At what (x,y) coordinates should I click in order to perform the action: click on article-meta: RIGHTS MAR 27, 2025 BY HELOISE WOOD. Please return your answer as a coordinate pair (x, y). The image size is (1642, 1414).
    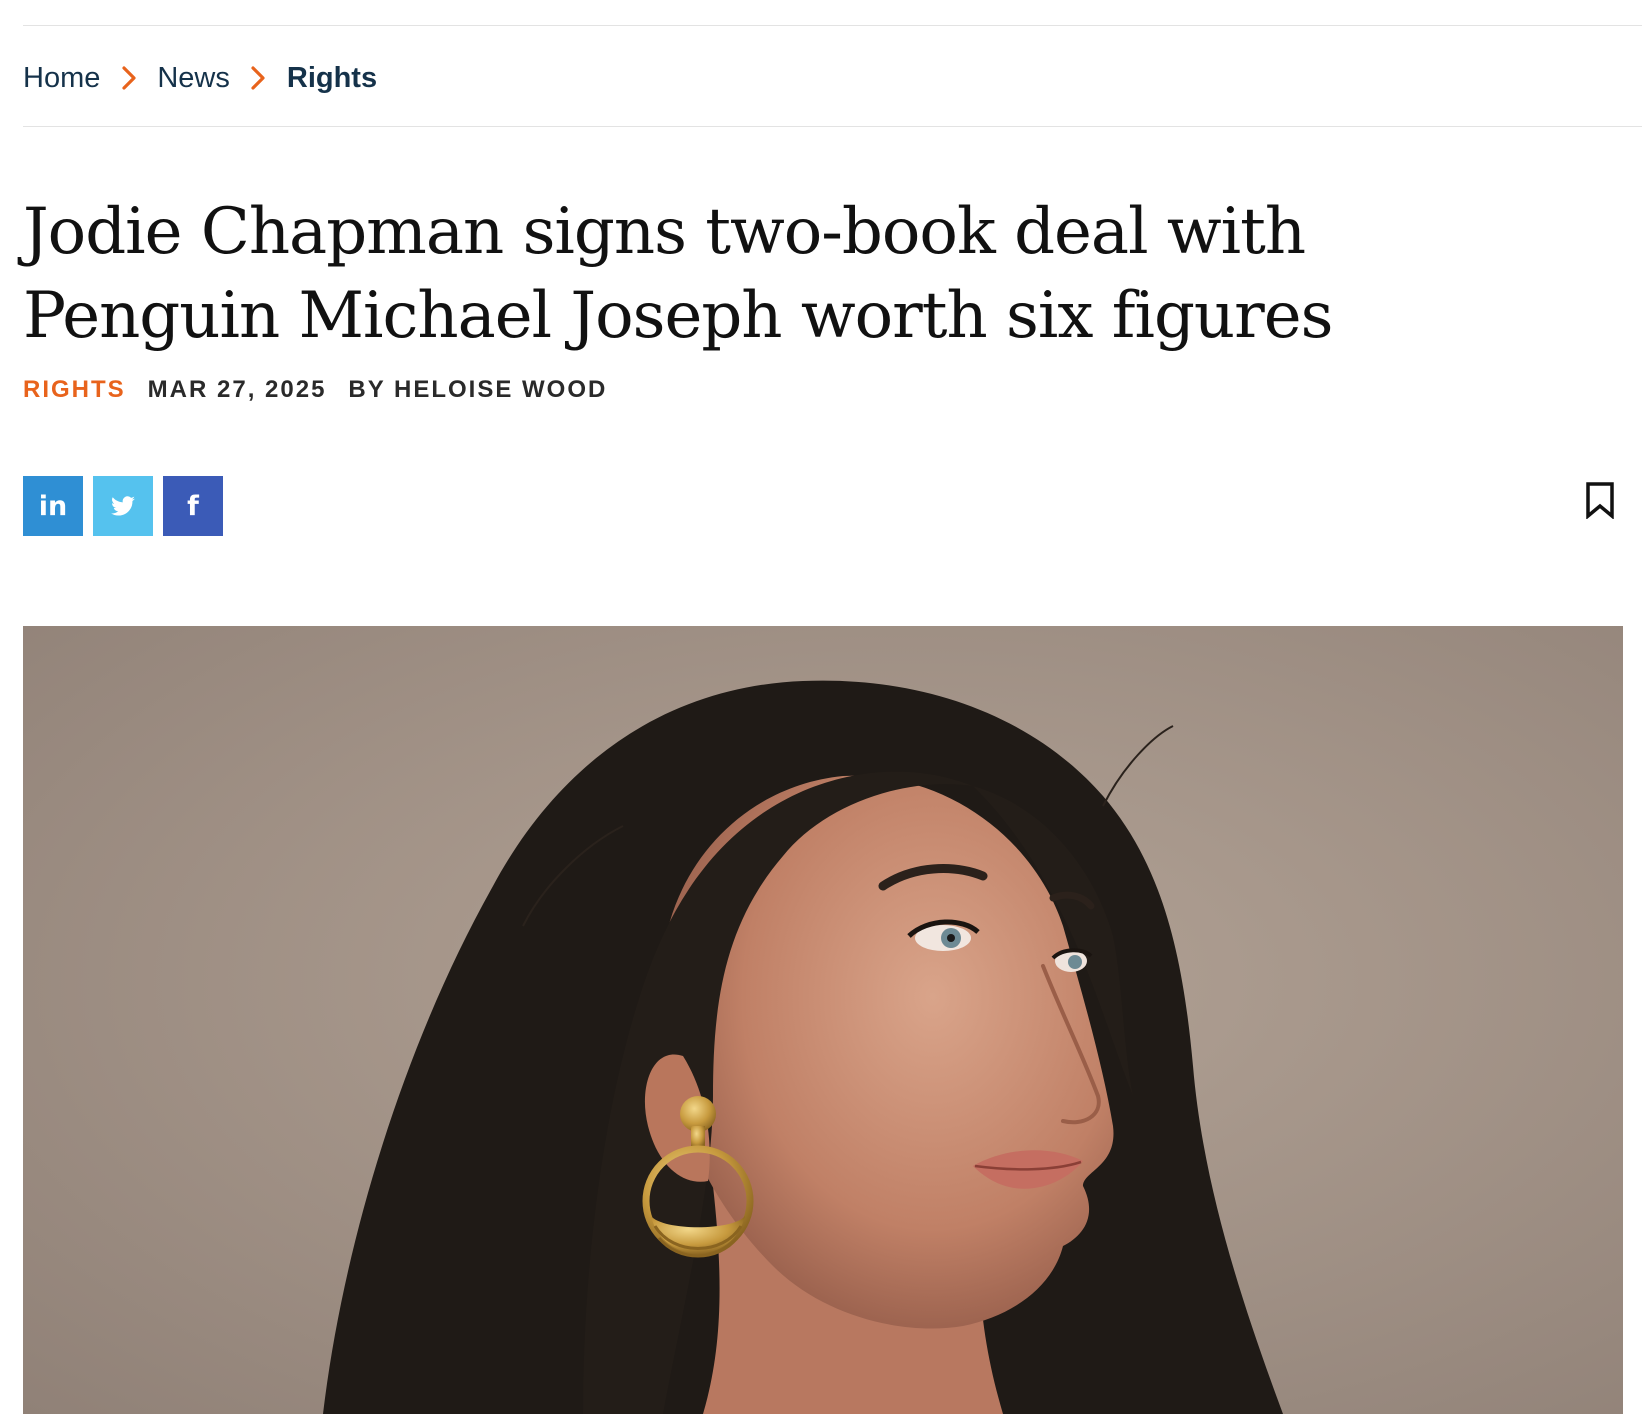
    Looking at the image, I should click on (315, 390).